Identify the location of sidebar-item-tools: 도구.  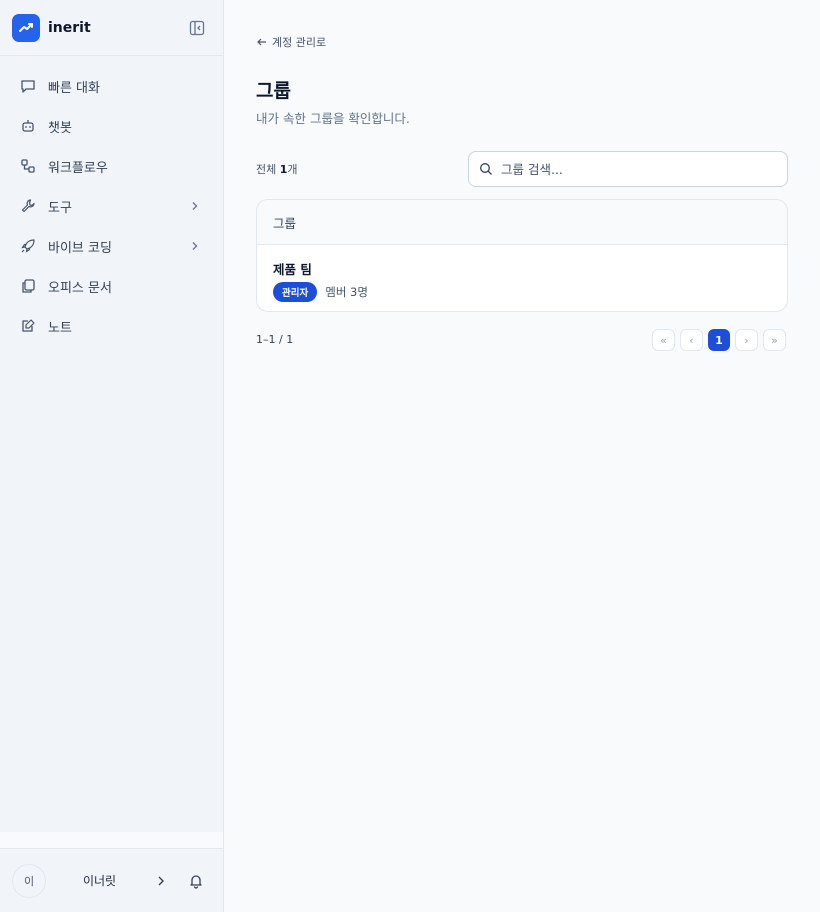
(111, 206).